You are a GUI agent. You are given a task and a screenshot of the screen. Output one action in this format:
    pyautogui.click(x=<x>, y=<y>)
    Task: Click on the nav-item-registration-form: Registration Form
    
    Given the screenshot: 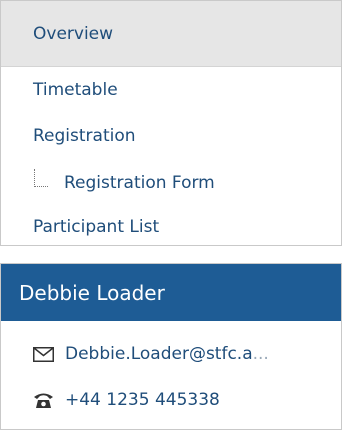 What is the action you would take?
    pyautogui.click(x=171, y=183)
    